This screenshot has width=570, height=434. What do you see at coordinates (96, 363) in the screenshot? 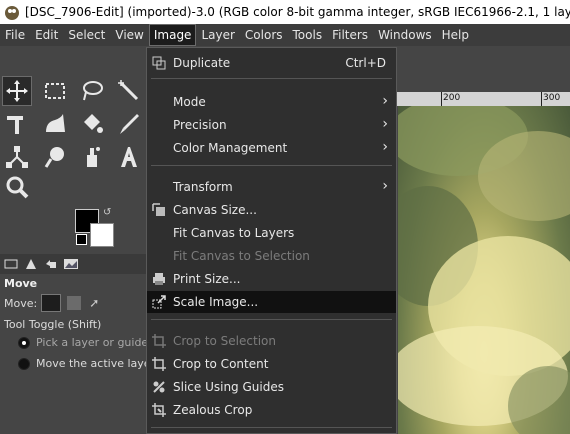
I see `radio-label: Move the active layer` at bounding box center [96, 363].